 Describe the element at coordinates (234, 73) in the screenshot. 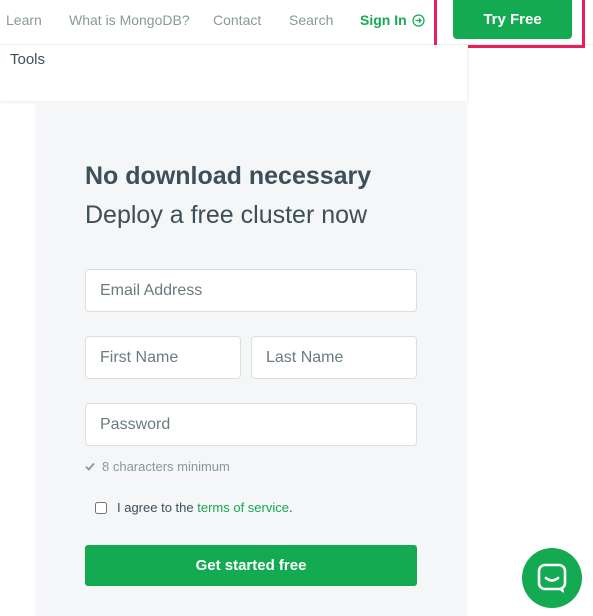

I see `tools-bar: Tools` at that location.